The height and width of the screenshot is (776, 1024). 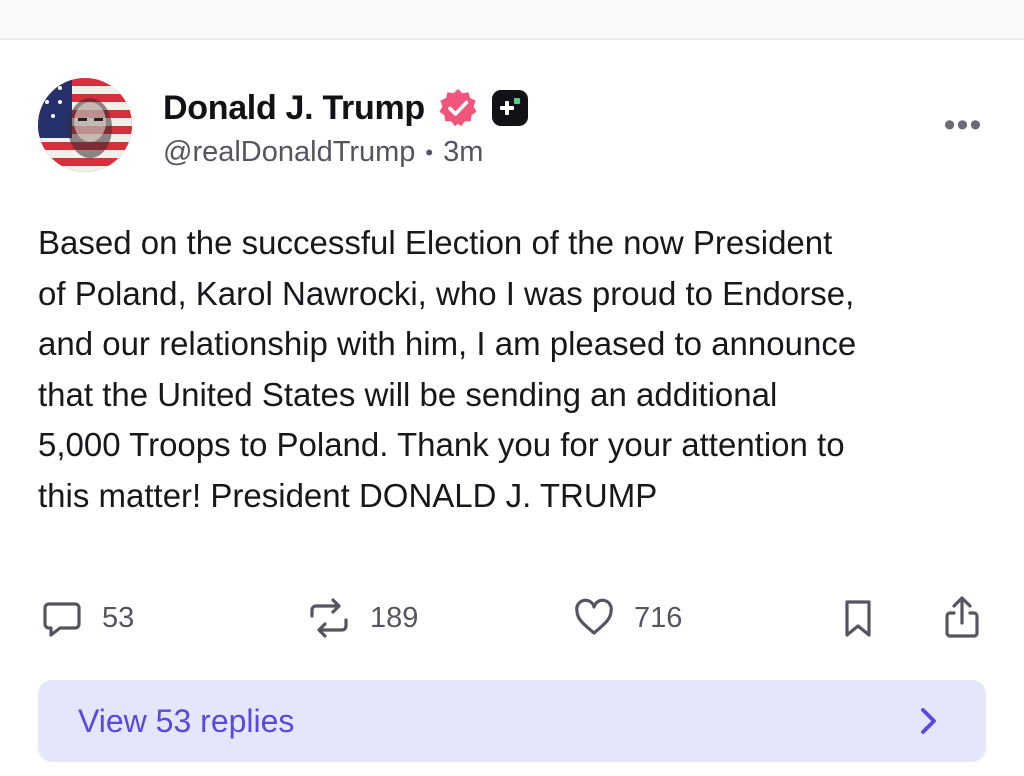 What do you see at coordinates (289, 152) in the screenshot?
I see `author-handle: @realDonaldTrump` at bounding box center [289, 152].